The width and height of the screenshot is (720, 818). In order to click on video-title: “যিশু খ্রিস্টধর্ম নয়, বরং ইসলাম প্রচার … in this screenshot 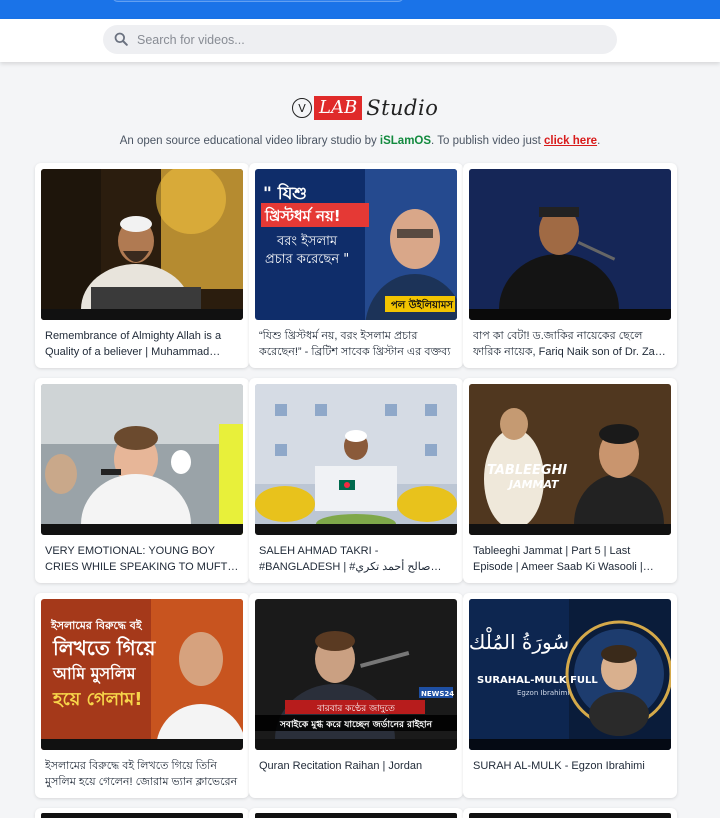, I will do `click(357, 344)`.